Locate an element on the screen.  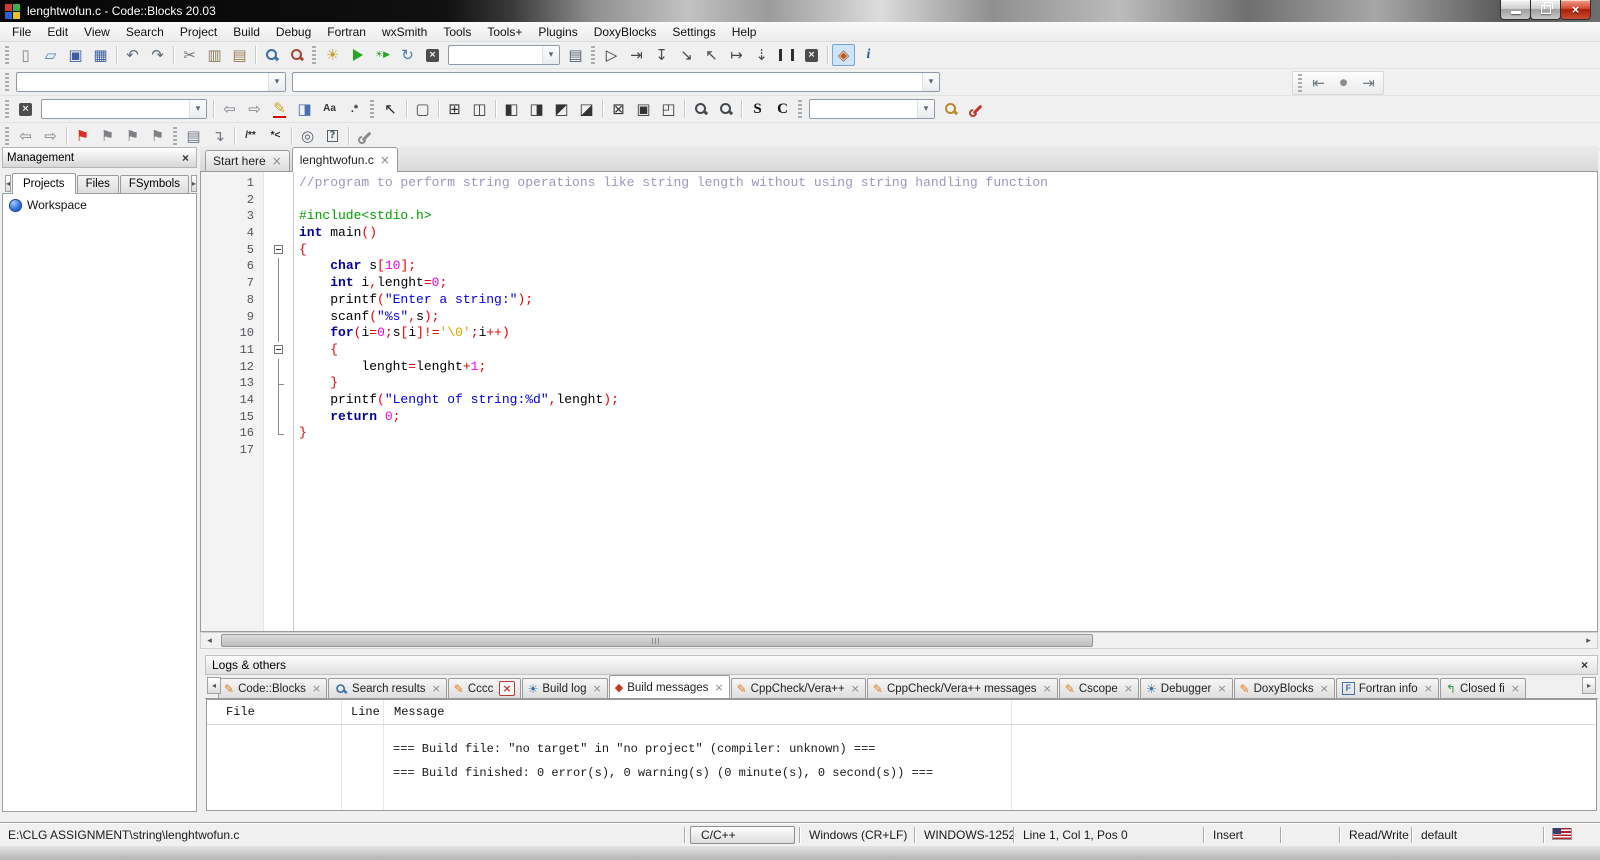
jump-forward-button: ⇥ is located at coordinates (1368, 83).